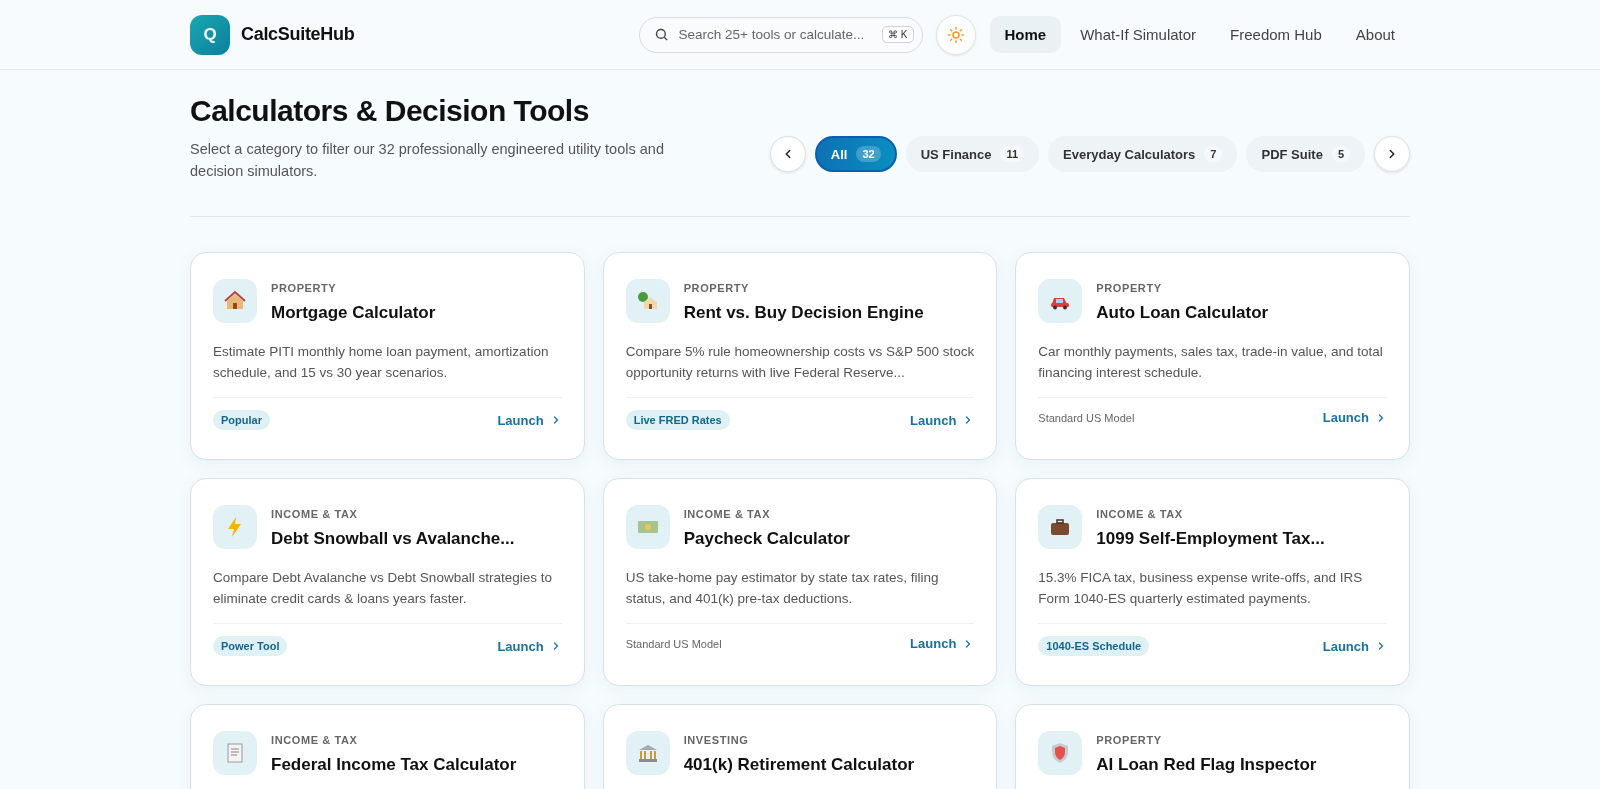 The image size is (1600, 789). What do you see at coordinates (1182, 313) in the screenshot?
I see `tool-title: Auto Loan Calculator` at bounding box center [1182, 313].